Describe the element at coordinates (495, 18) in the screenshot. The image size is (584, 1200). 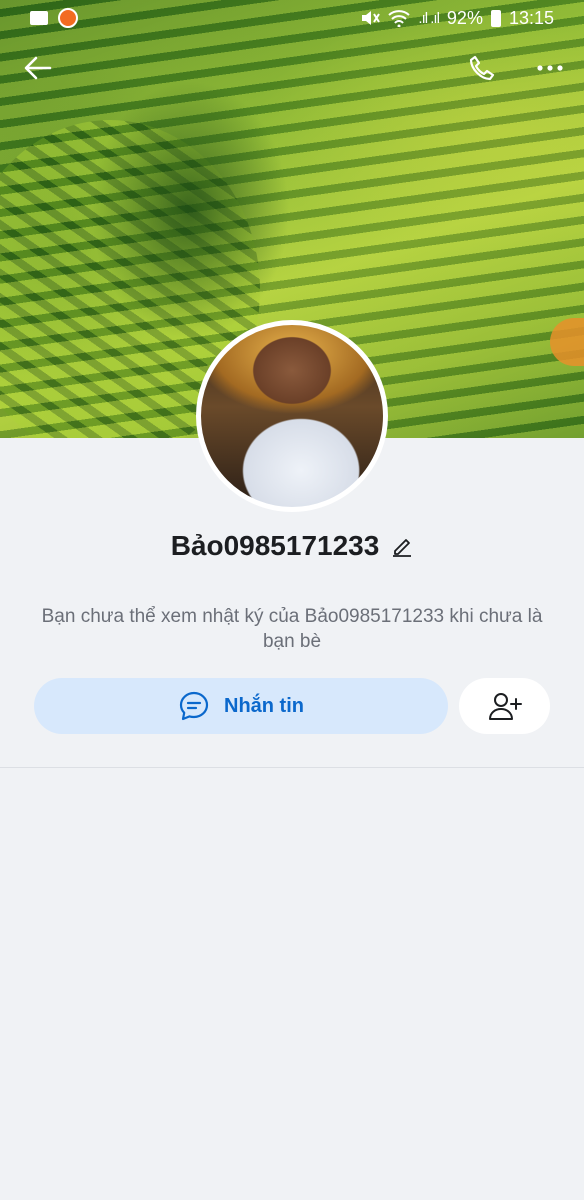
I see `battery-icon` at that location.